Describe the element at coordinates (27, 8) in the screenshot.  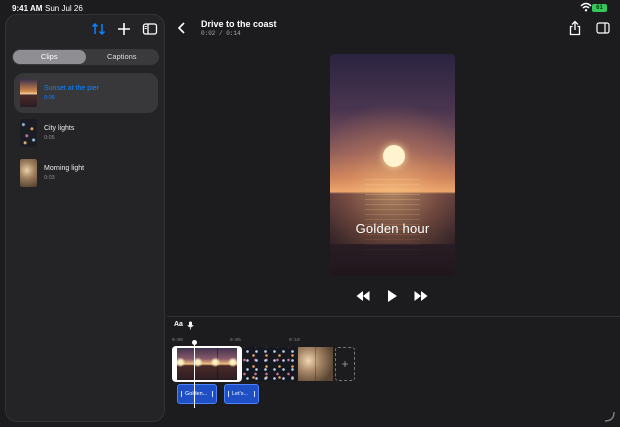
I see `status-time: 9:41 AM` at that location.